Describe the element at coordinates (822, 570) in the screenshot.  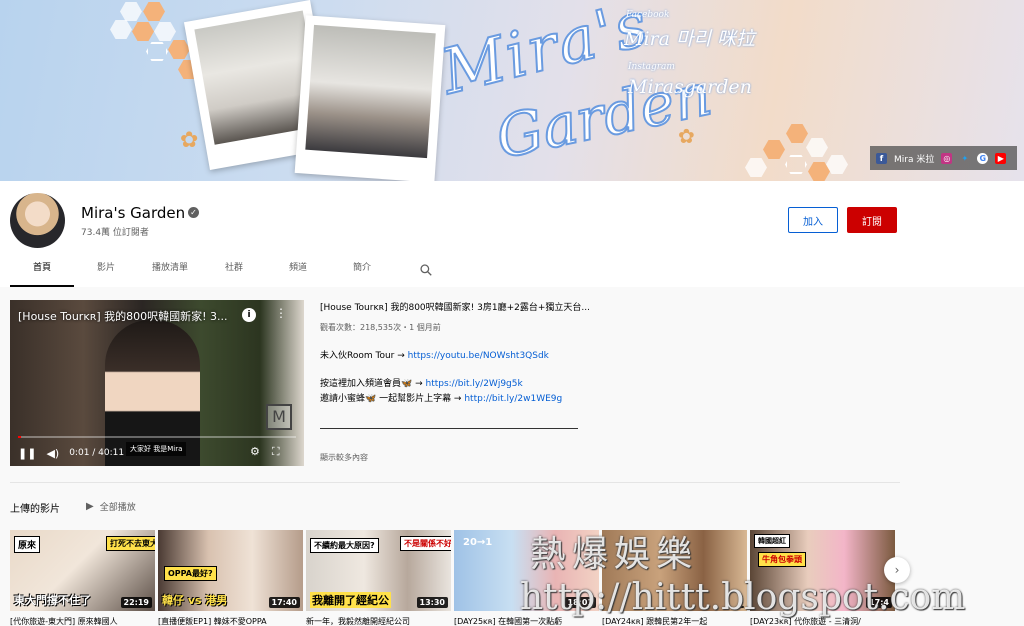
I see `video-thumbnail: 韓國超紅 牛角包拳頭 17:4` at that location.